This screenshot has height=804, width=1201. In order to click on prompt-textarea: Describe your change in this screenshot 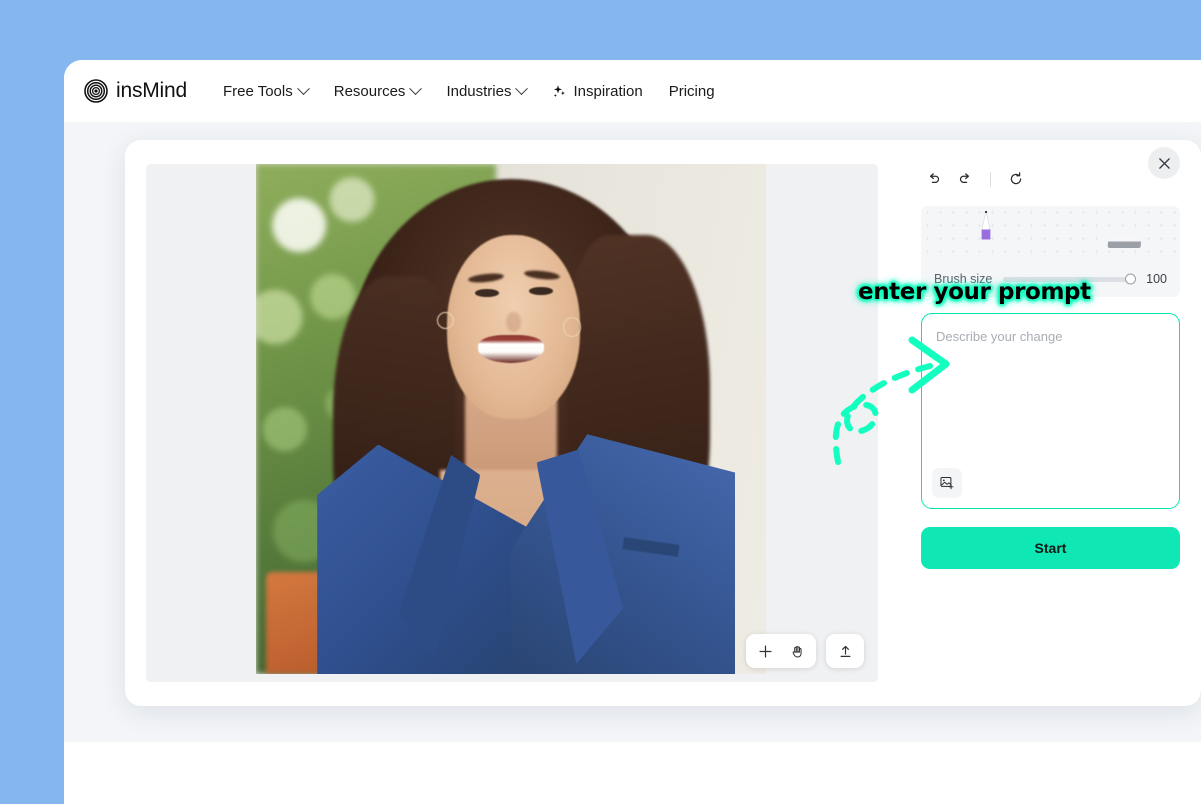, I will do `click(1050, 411)`.